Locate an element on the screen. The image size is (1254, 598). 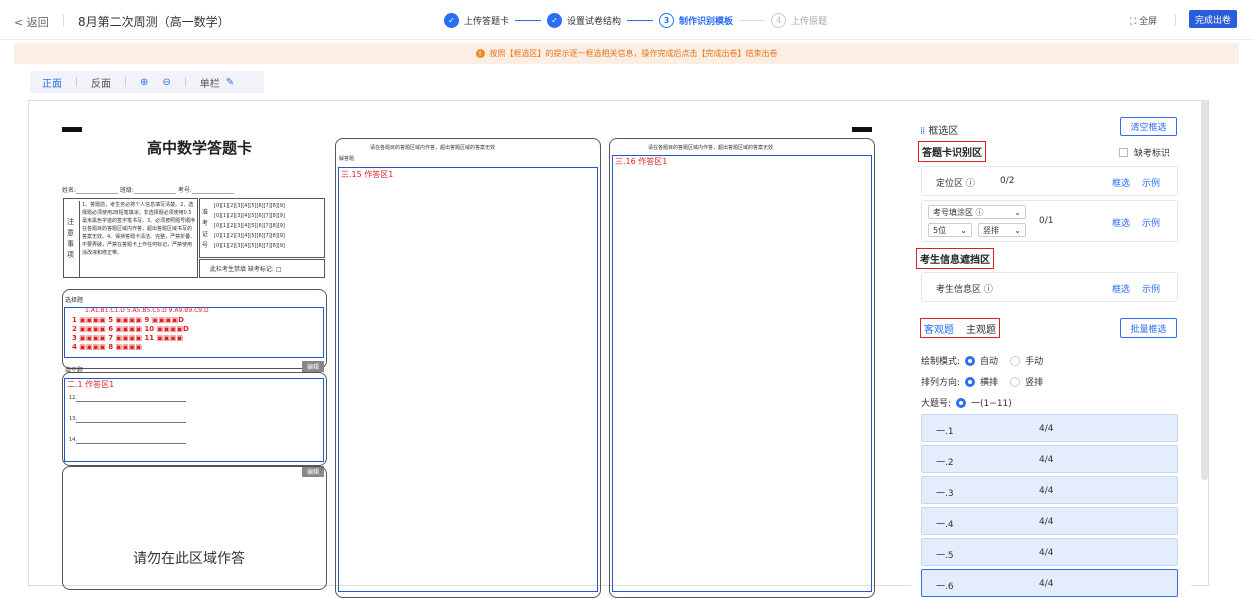
step-upload-original: 4 上传原题 is located at coordinates (799, 20).